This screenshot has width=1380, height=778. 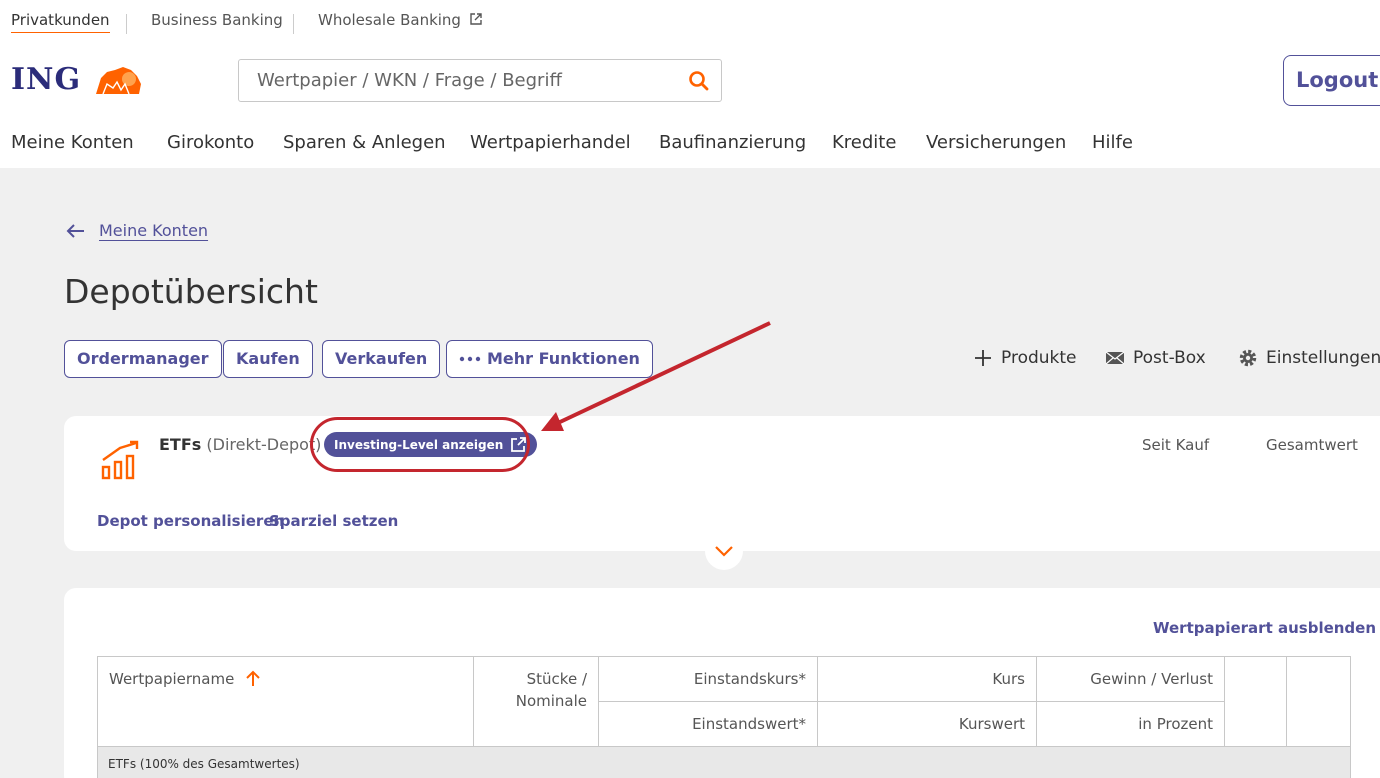 I want to click on wertpapierart-ausblenden-link: Wertpapierart ausblenden, so click(x=1264, y=628).